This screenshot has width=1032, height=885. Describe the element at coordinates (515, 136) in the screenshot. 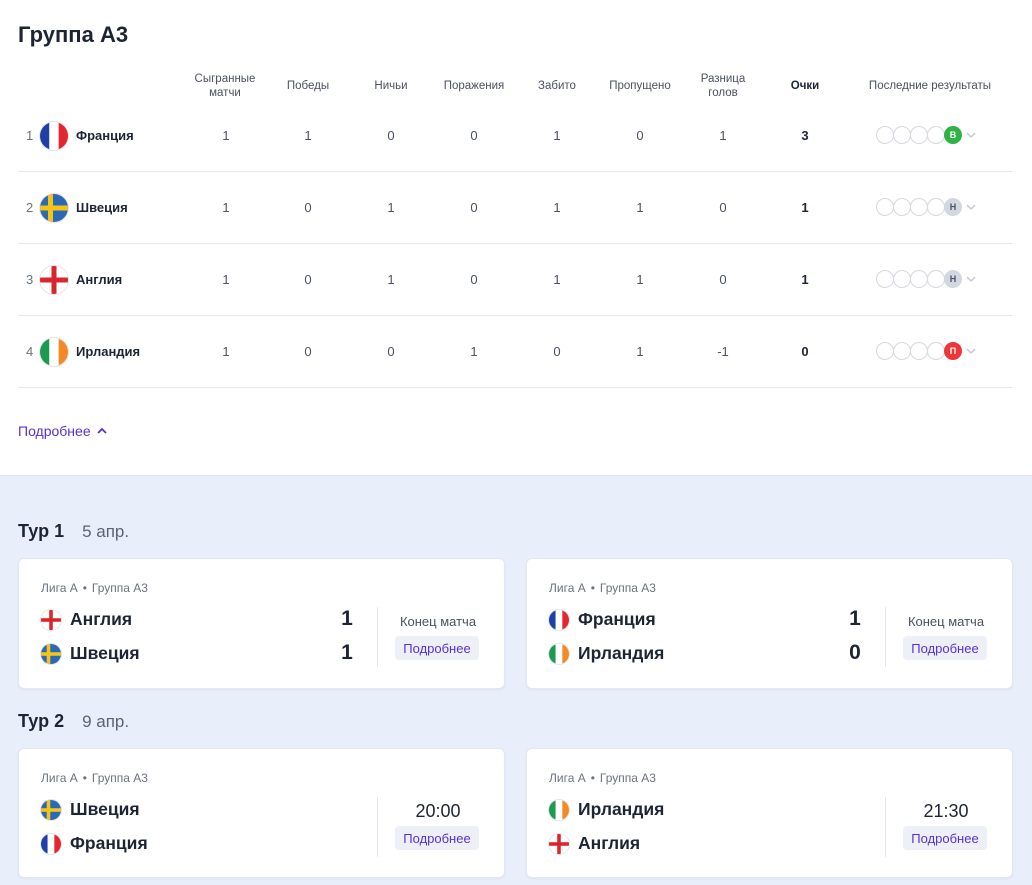

I see `table-row: 1 Франция 1 1 0 0 1 0 1 3 В` at that location.